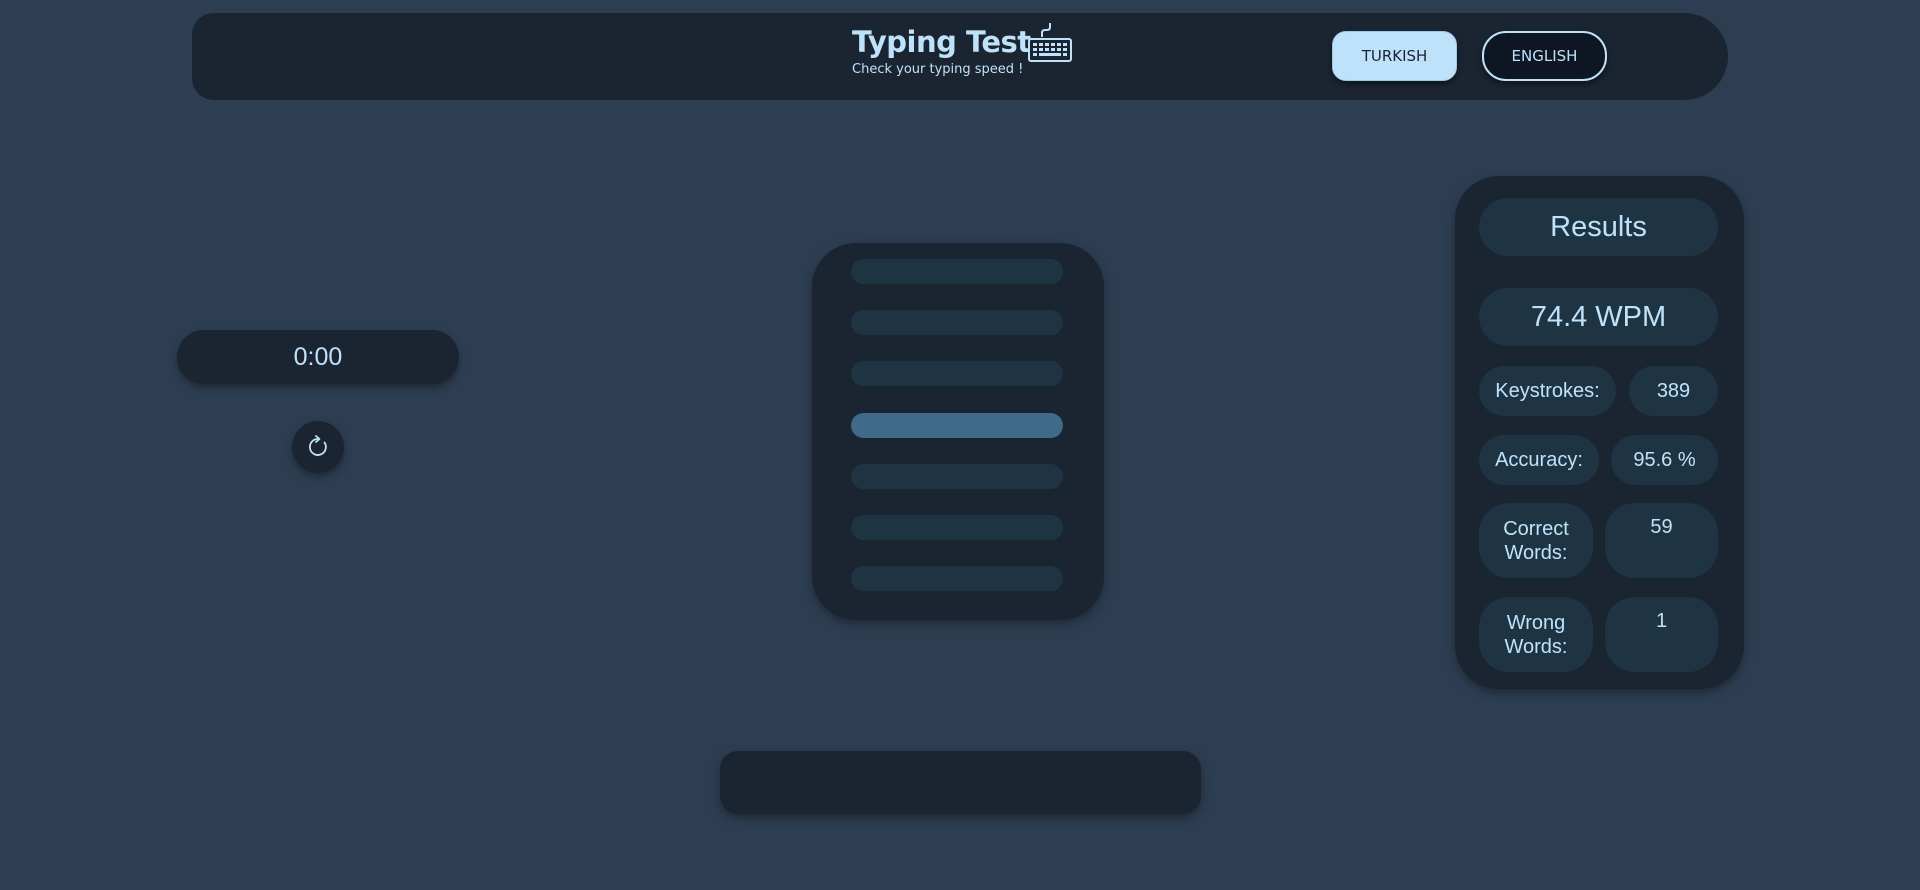 This screenshot has width=1920, height=890. I want to click on brand-logo: Typing Test Check your typing speed !, so click(967, 52).